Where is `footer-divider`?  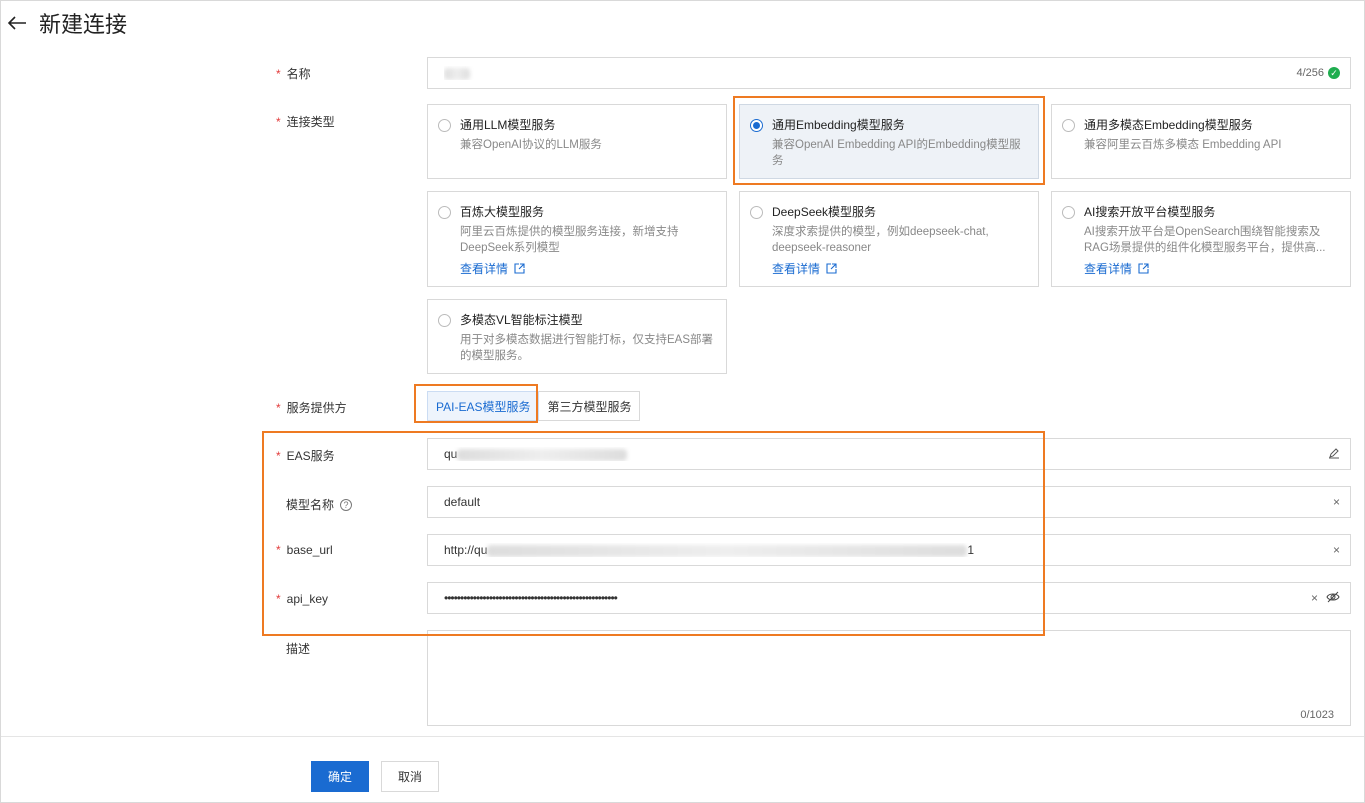
footer-divider is located at coordinates (682, 736).